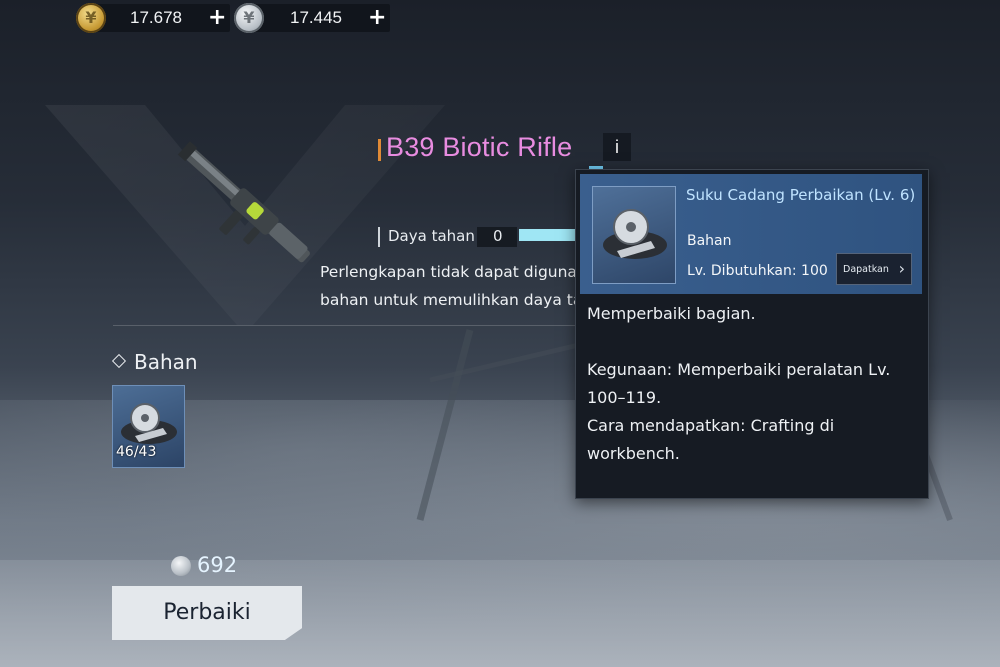 Image resolution: width=1000 pixels, height=667 pixels. Describe the element at coordinates (379, 237) in the screenshot. I see `durability-mark` at that location.